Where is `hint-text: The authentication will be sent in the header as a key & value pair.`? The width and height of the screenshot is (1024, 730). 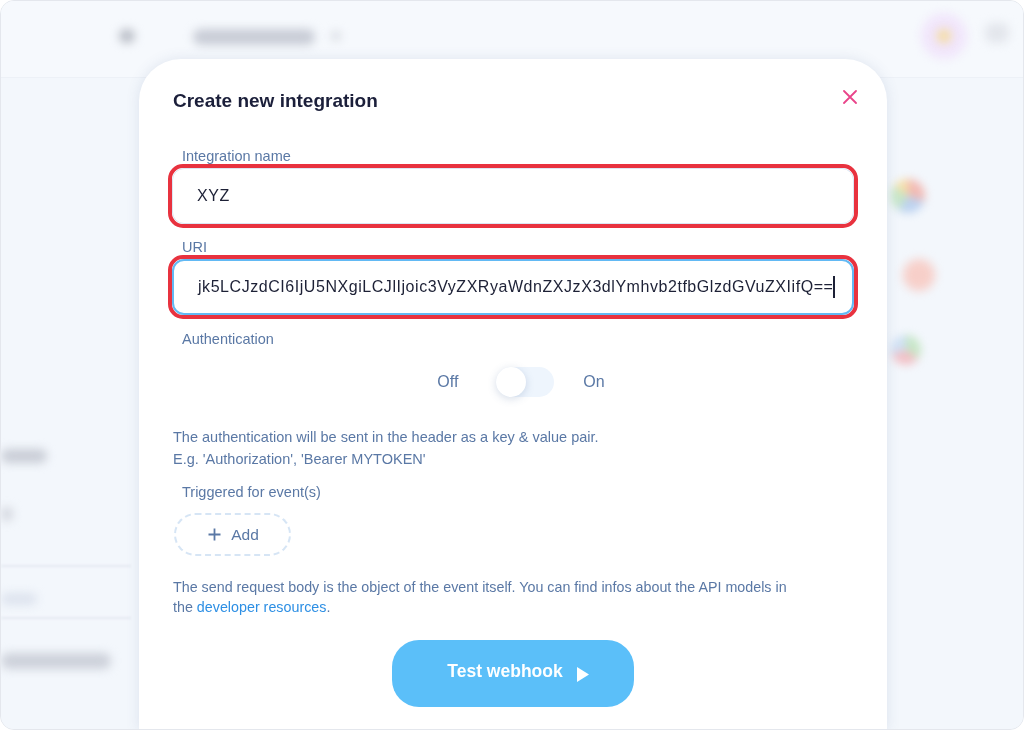 hint-text: The authentication will be sent in the header as a key & value pair. is located at coordinates (386, 437).